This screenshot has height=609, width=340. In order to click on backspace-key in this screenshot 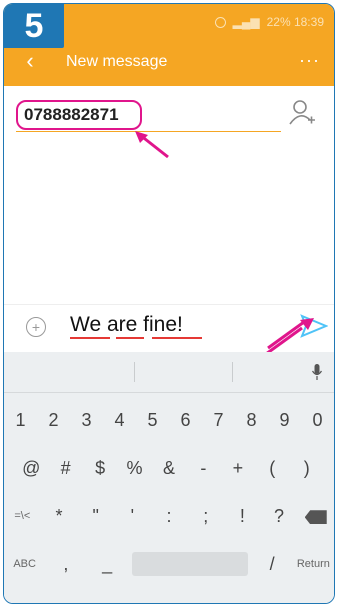, I will do `click(315, 516)`.